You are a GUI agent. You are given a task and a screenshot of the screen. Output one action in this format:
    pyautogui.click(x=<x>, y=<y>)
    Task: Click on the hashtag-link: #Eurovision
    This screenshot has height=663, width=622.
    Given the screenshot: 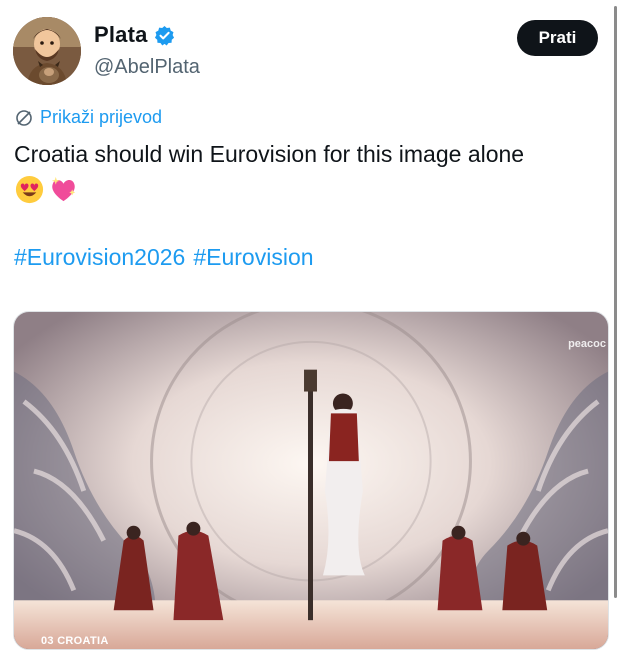 What is the action you would take?
    pyautogui.click(x=253, y=257)
    